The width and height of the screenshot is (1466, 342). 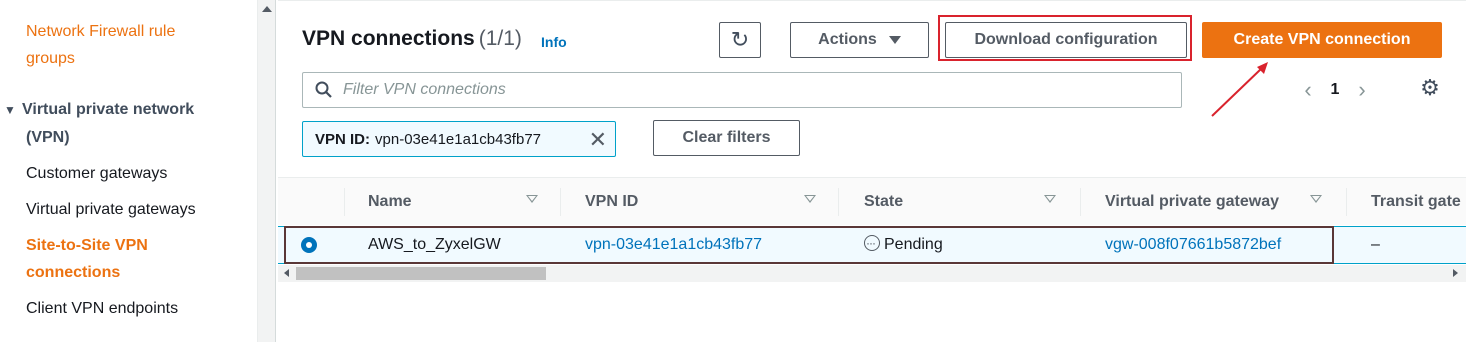 What do you see at coordinates (111, 209) in the screenshot?
I see `sidebar-item-virtual-private-gateways: Virtual private gateways` at bounding box center [111, 209].